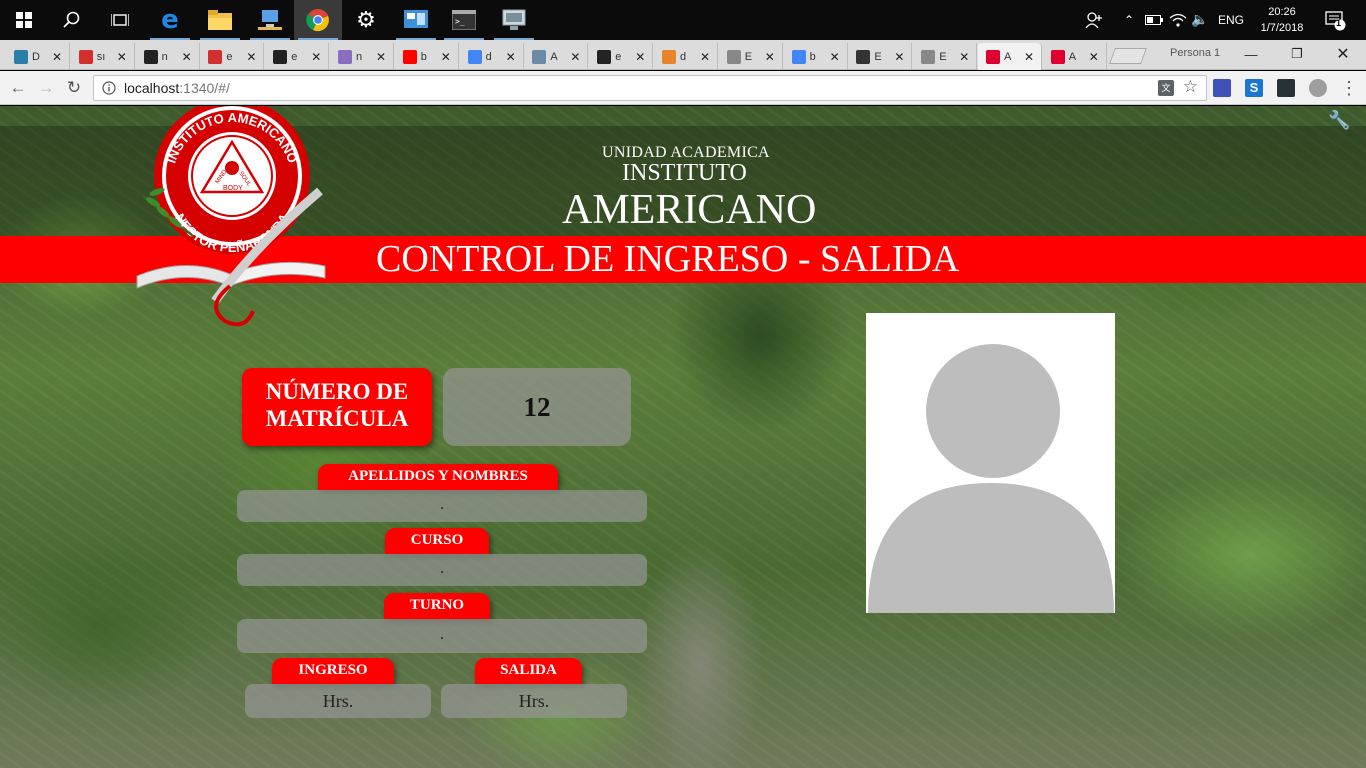  Describe the element at coordinates (748, 56) in the screenshot. I see `tab-title: E` at that location.